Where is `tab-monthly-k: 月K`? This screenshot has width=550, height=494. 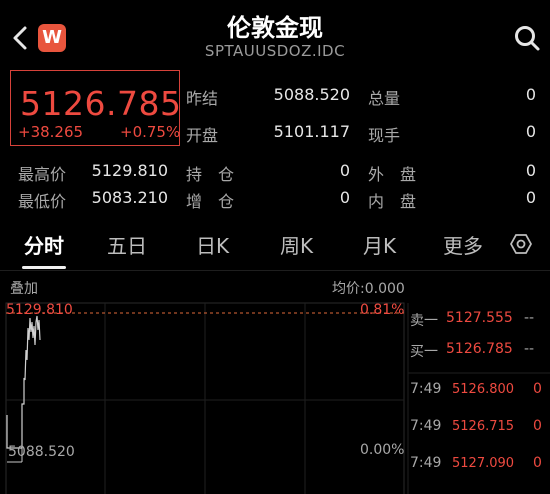 tab-monthly-k: 月K is located at coordinates (379, 244).